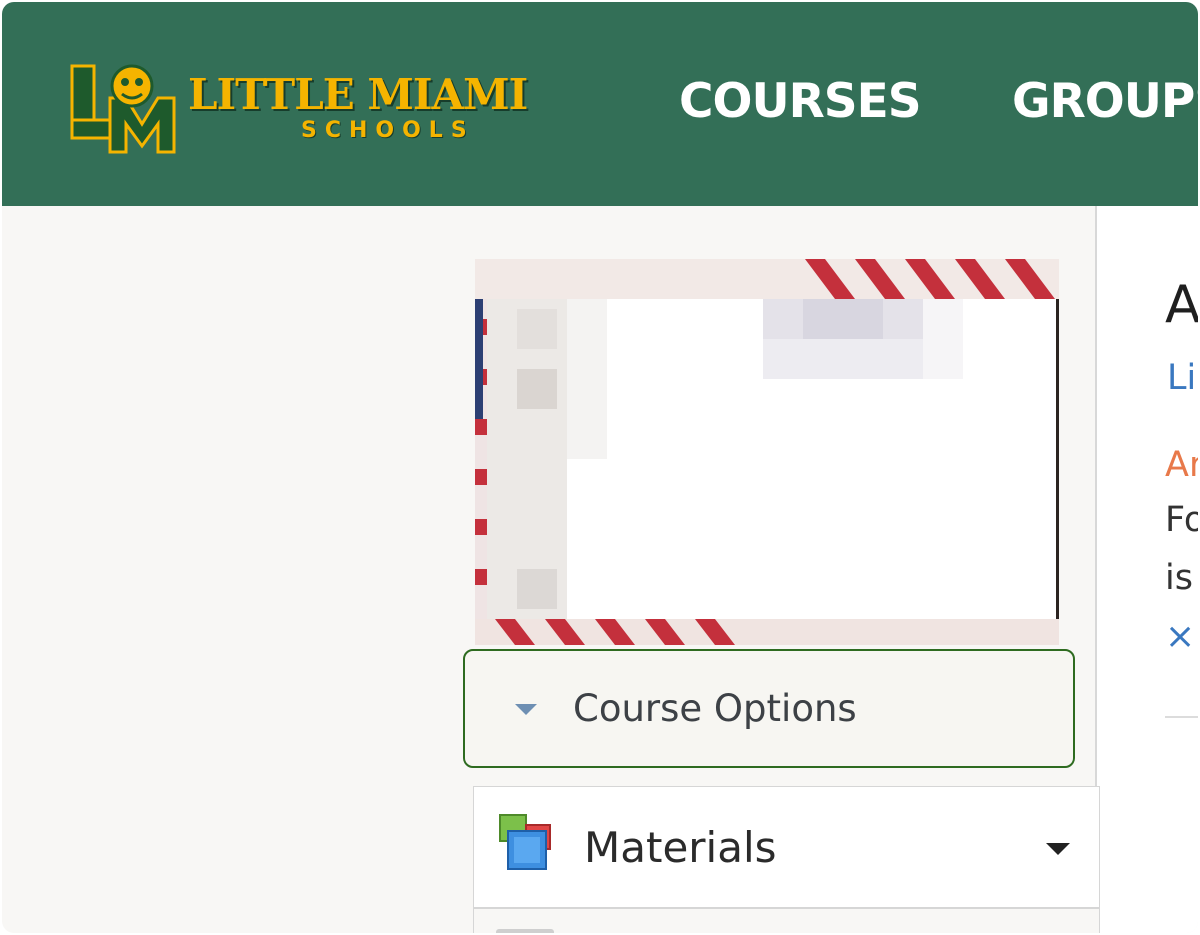 The image size is (1200, 935). I want to click on lm-monogram-icon, so click(123, 109).